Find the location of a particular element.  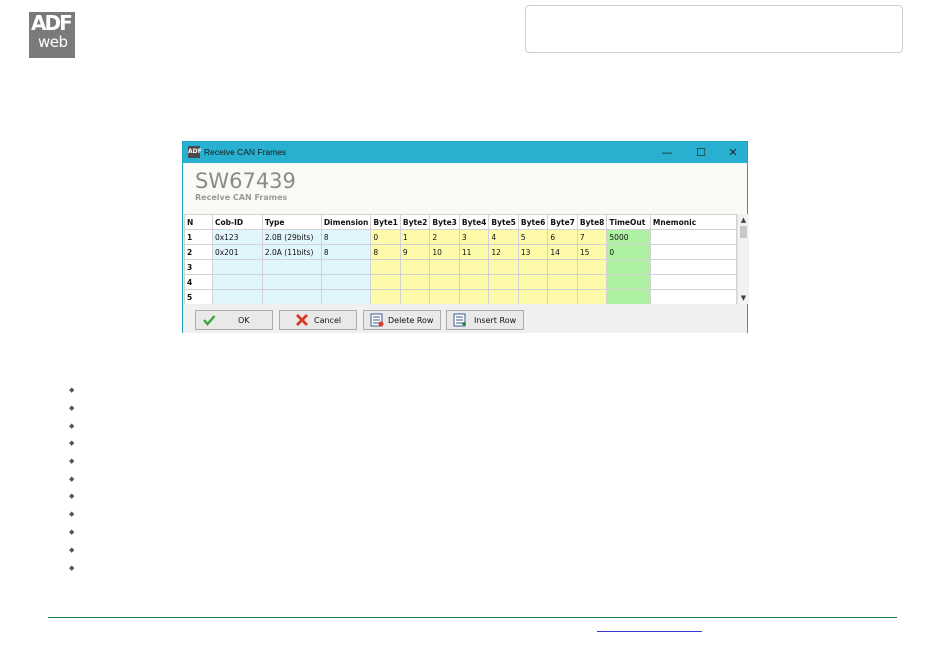

cancel-button: Cancel is located at coordinates (318, 320).